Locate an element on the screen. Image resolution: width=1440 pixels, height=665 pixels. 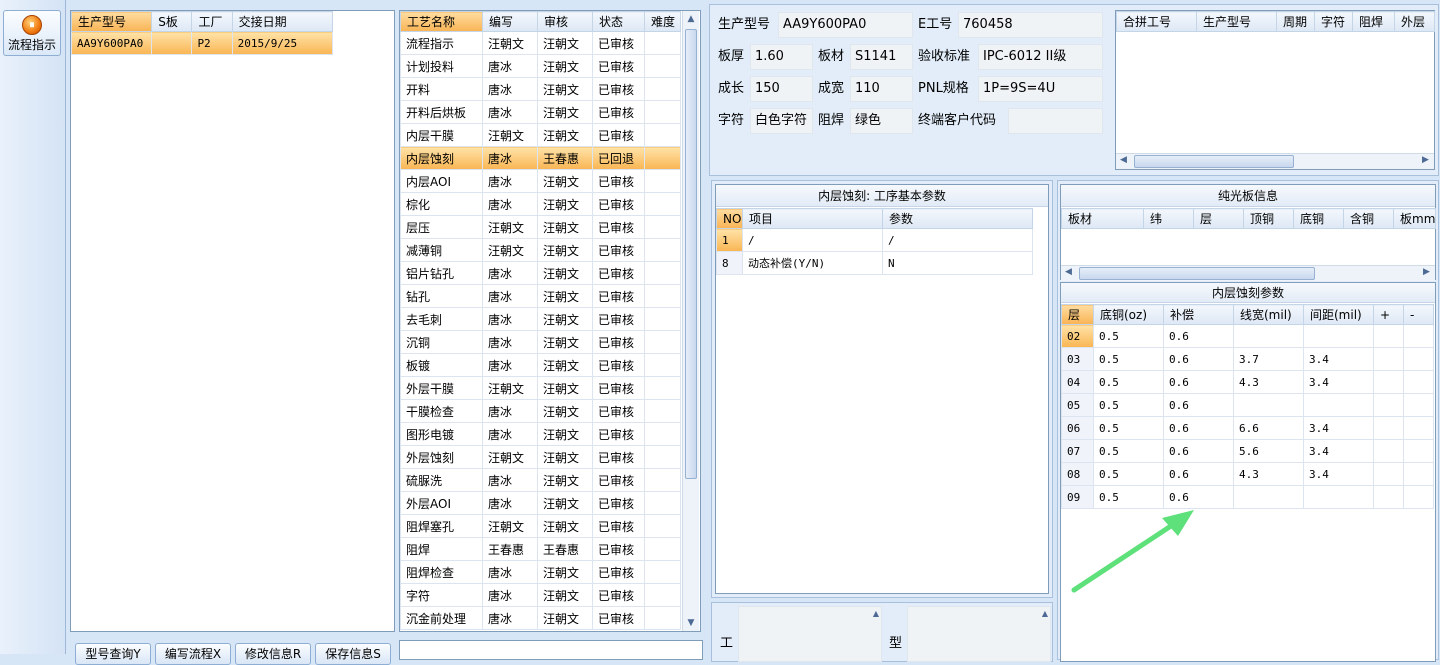
etch-params-table-cell: 3.7 is located at coordinates (1268, 359).